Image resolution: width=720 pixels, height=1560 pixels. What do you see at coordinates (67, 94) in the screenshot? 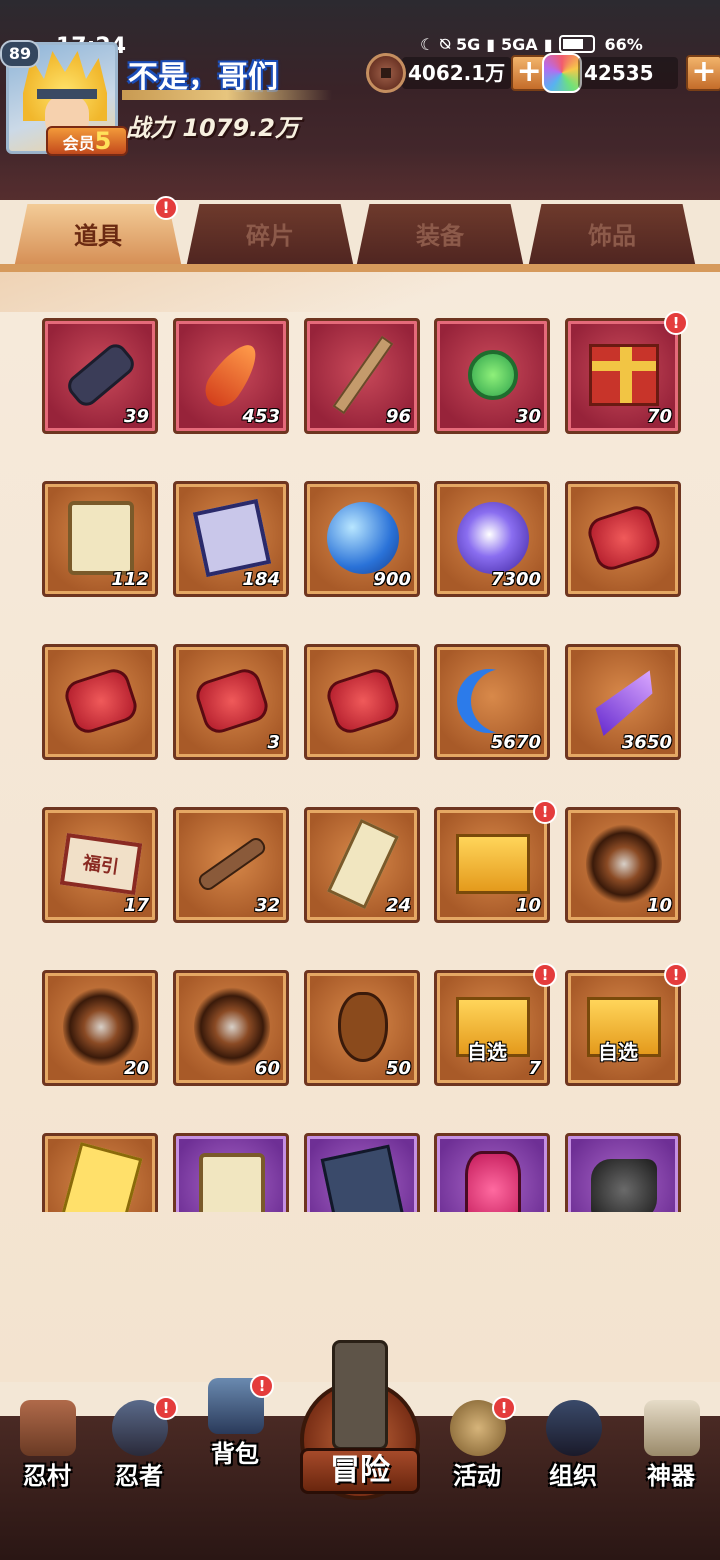
I see `avatar-headband` at bounding box center [67, 94].